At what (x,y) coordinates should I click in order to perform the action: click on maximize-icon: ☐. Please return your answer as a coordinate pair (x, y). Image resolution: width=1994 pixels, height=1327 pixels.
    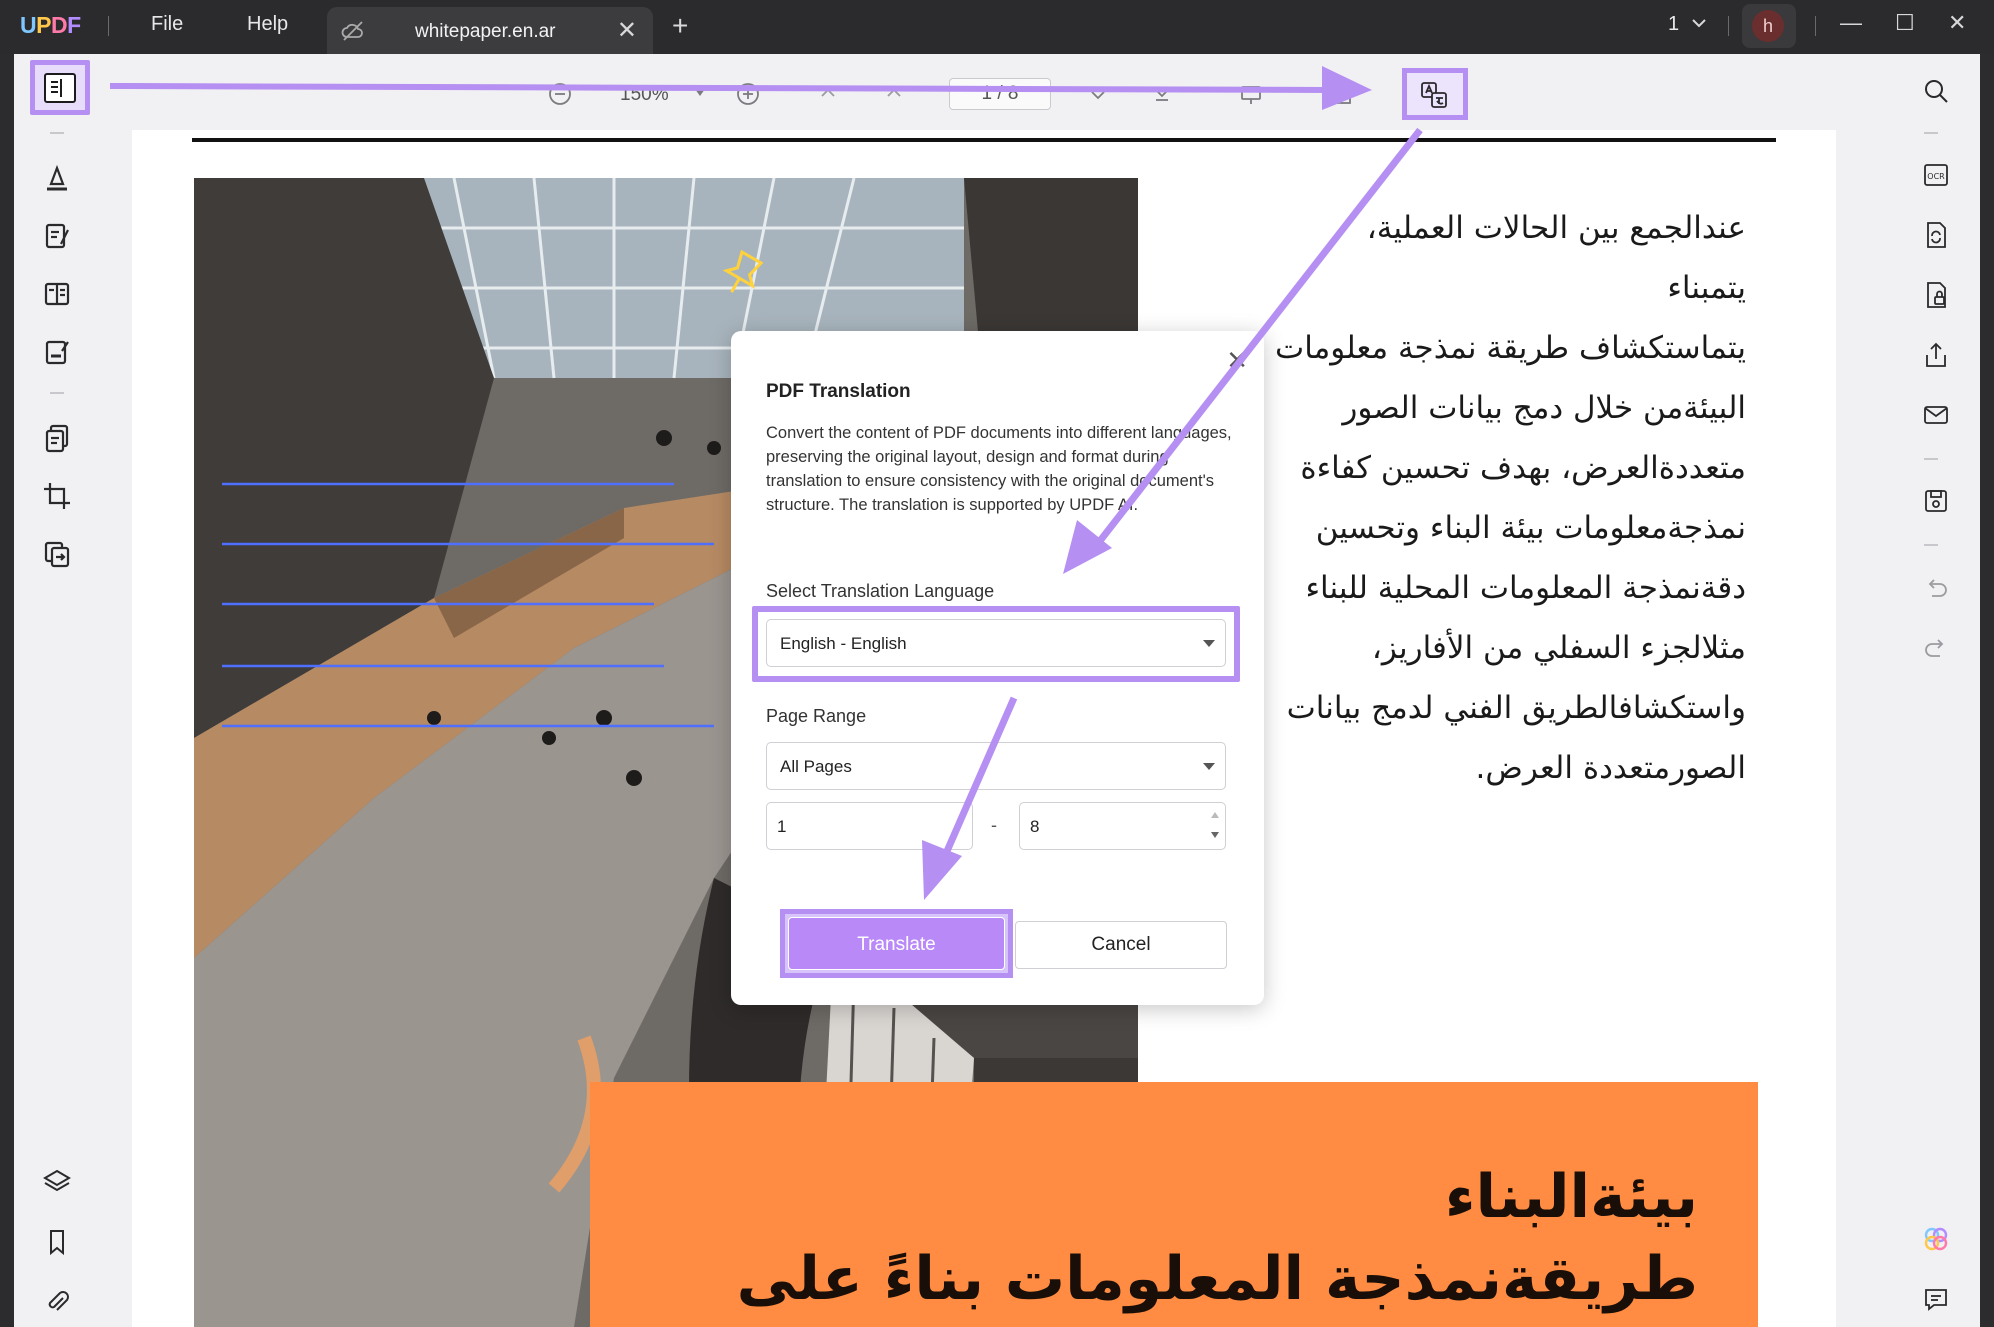
    Looking at the image, I should click on (1905, 23).